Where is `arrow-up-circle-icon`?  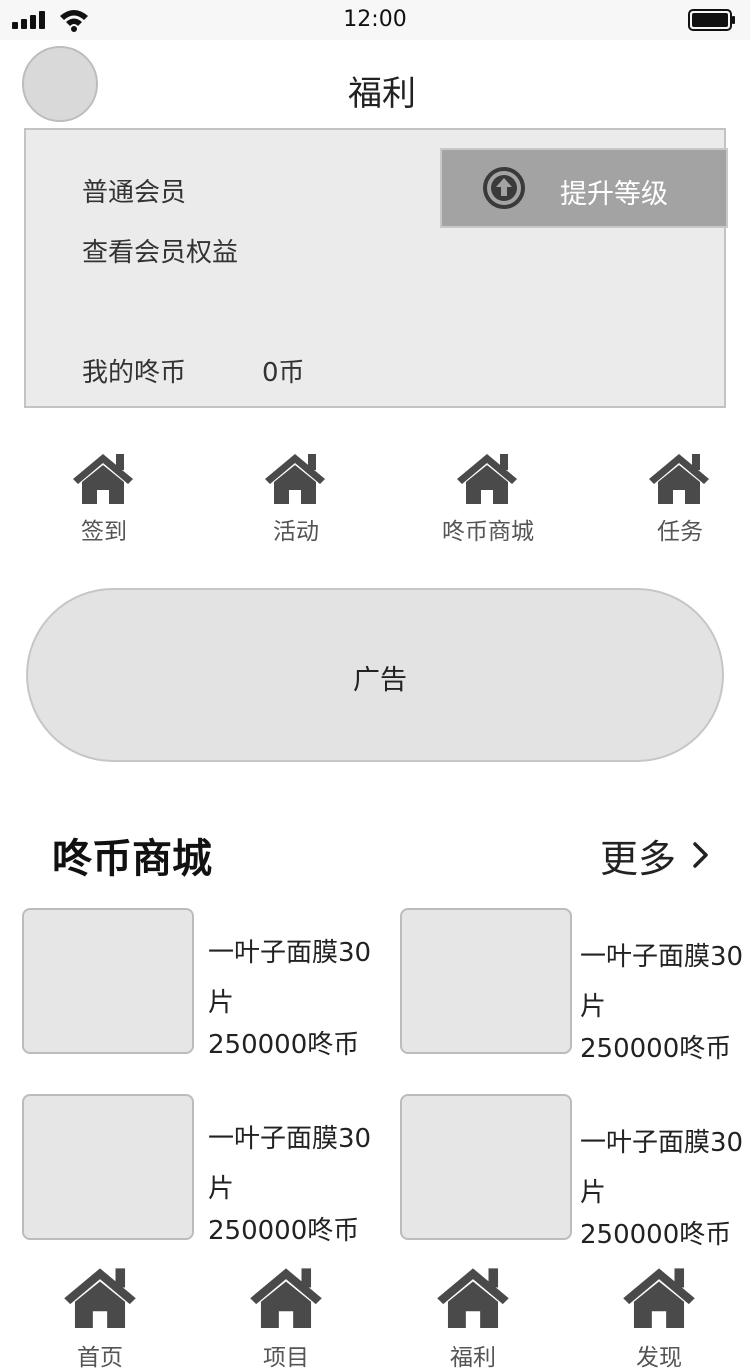
arrow-up-circle-icon is located at coordinates (504, 188).